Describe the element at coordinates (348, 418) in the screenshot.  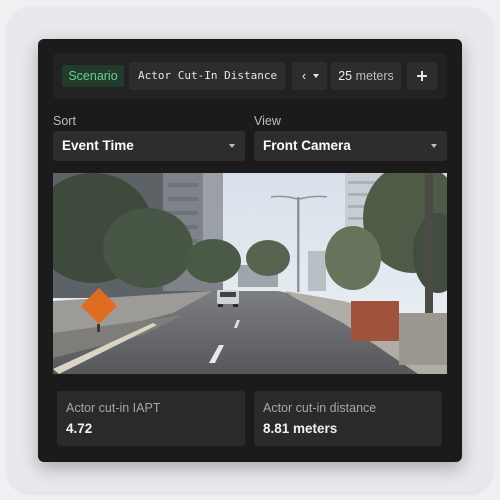
I see `metric-card-distance: Actor cut-in distance 8.81 meters` at that location.